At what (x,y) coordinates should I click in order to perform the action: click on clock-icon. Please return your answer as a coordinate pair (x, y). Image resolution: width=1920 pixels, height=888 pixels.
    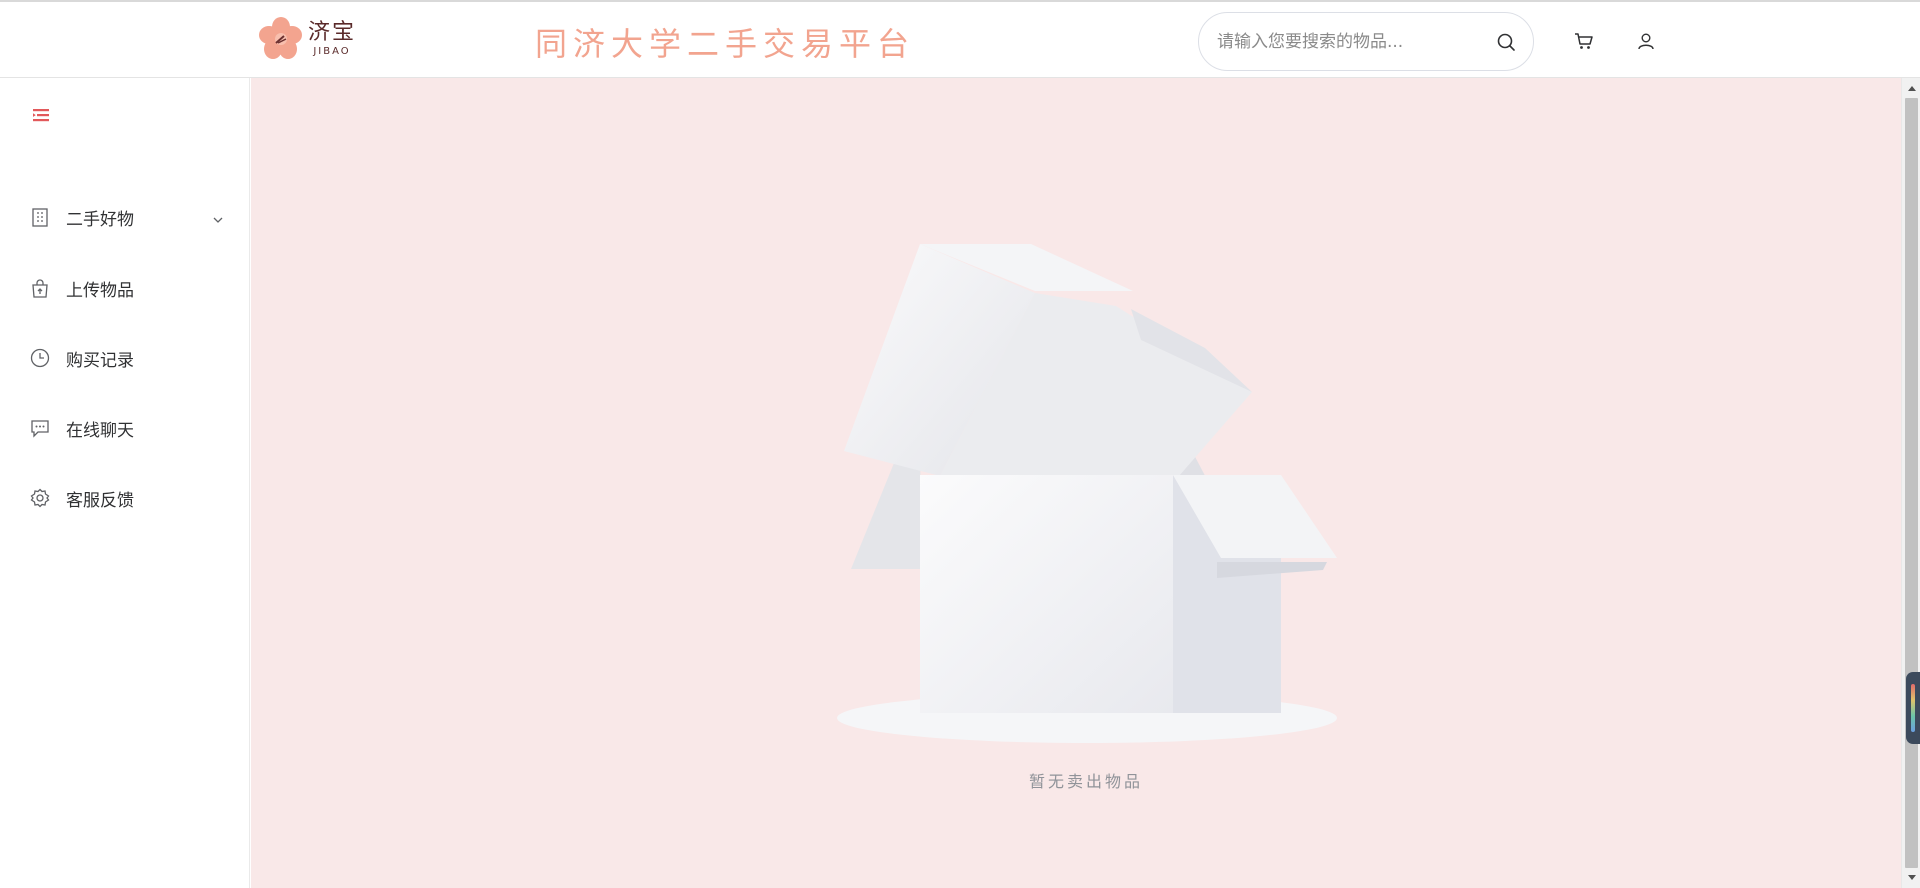
    Looking at the image, I should click on (40, 358).